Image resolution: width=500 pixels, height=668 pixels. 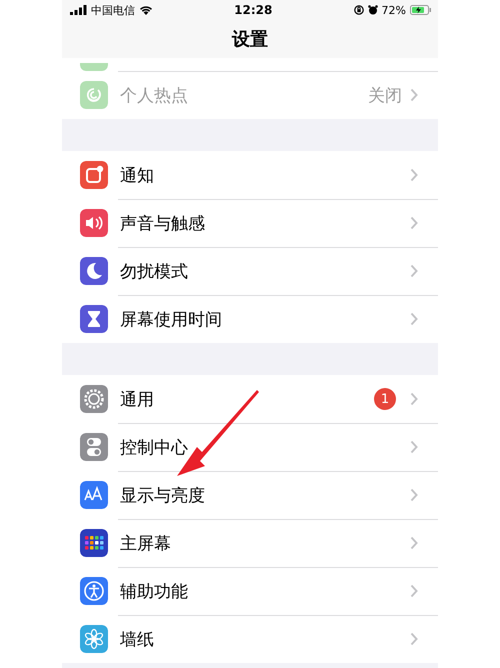 What do you see at coordinates (250, 223) in the screenshot?
I see `settings-row: 声音与触感` at bounding box center [250, 223].